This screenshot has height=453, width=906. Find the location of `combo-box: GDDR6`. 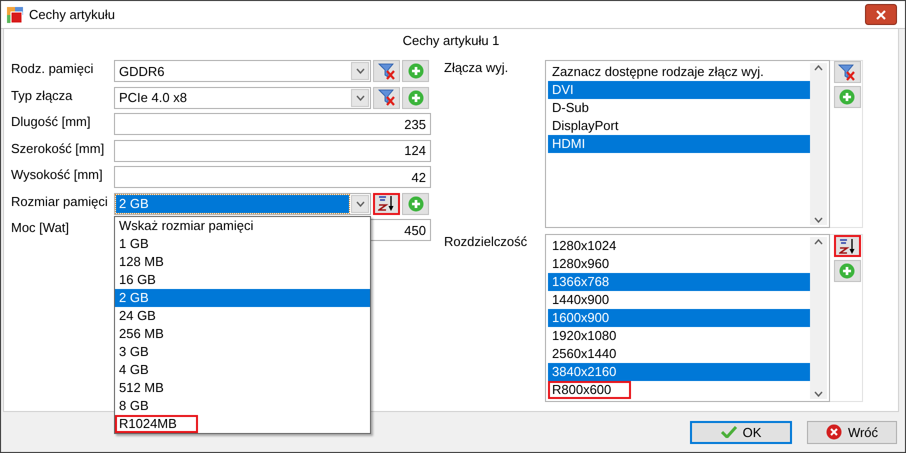

combo-box: GDDR6 is located at coordinates (242, 71).